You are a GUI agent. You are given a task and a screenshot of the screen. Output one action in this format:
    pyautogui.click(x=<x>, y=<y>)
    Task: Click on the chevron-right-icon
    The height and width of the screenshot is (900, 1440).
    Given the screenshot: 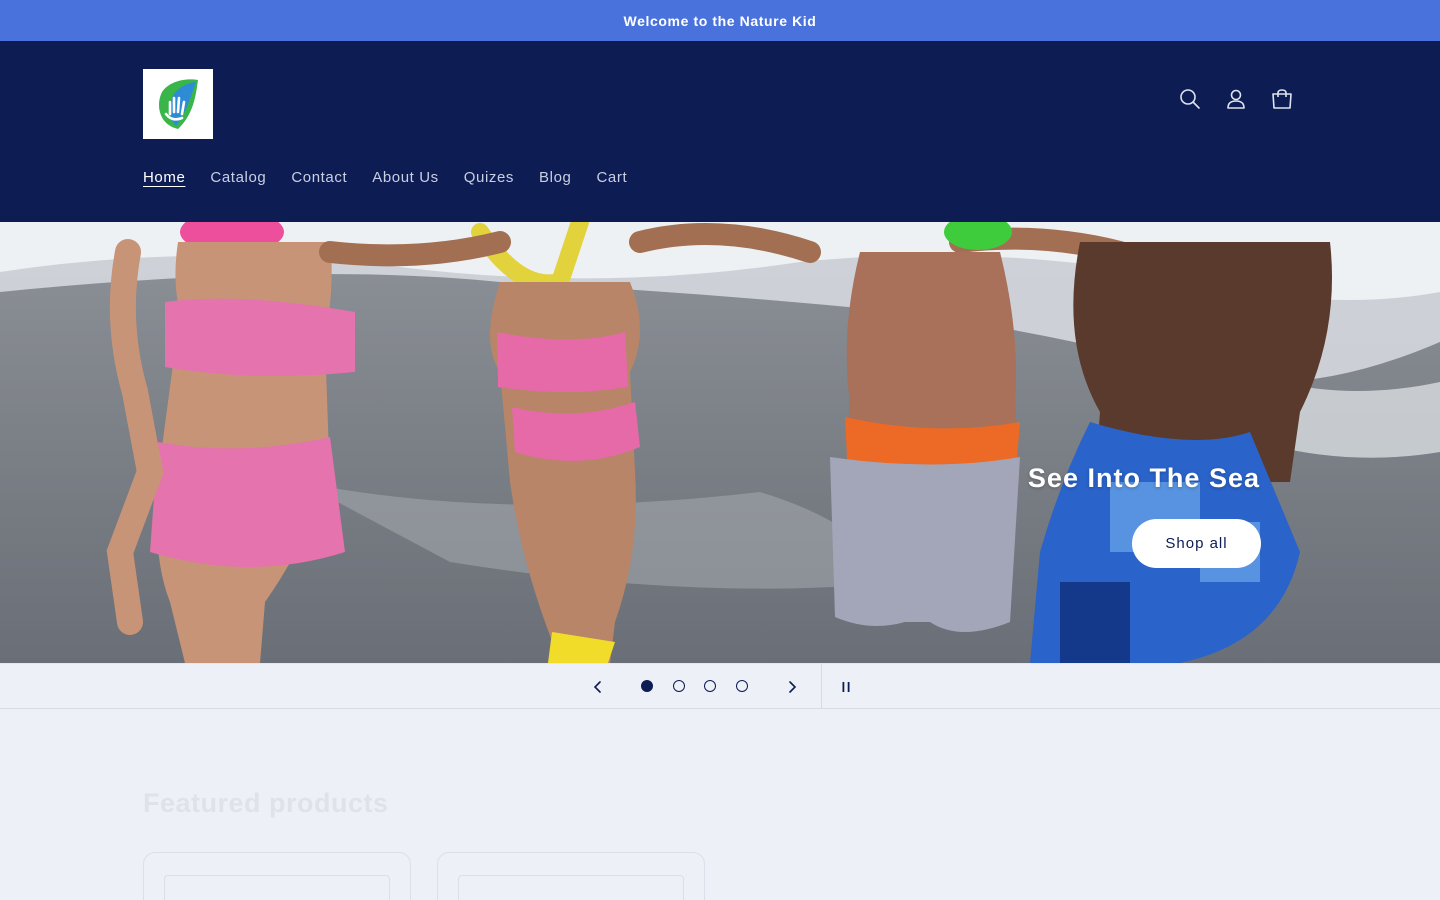 What is the action you would take?
    pyautogui.click(x=792, y=686)
    